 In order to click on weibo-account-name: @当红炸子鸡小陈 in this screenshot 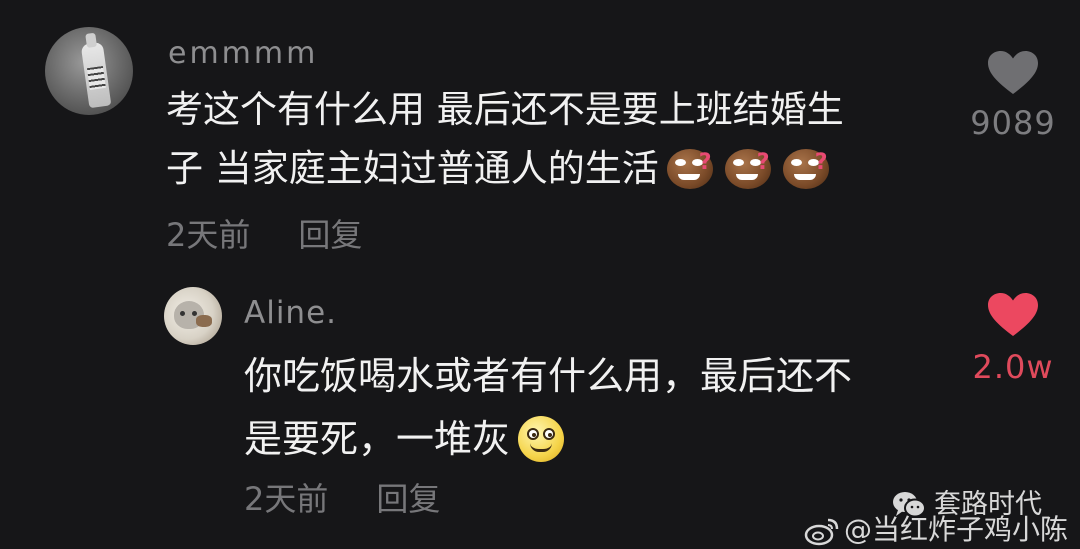, I will do `click(955, 529)`.